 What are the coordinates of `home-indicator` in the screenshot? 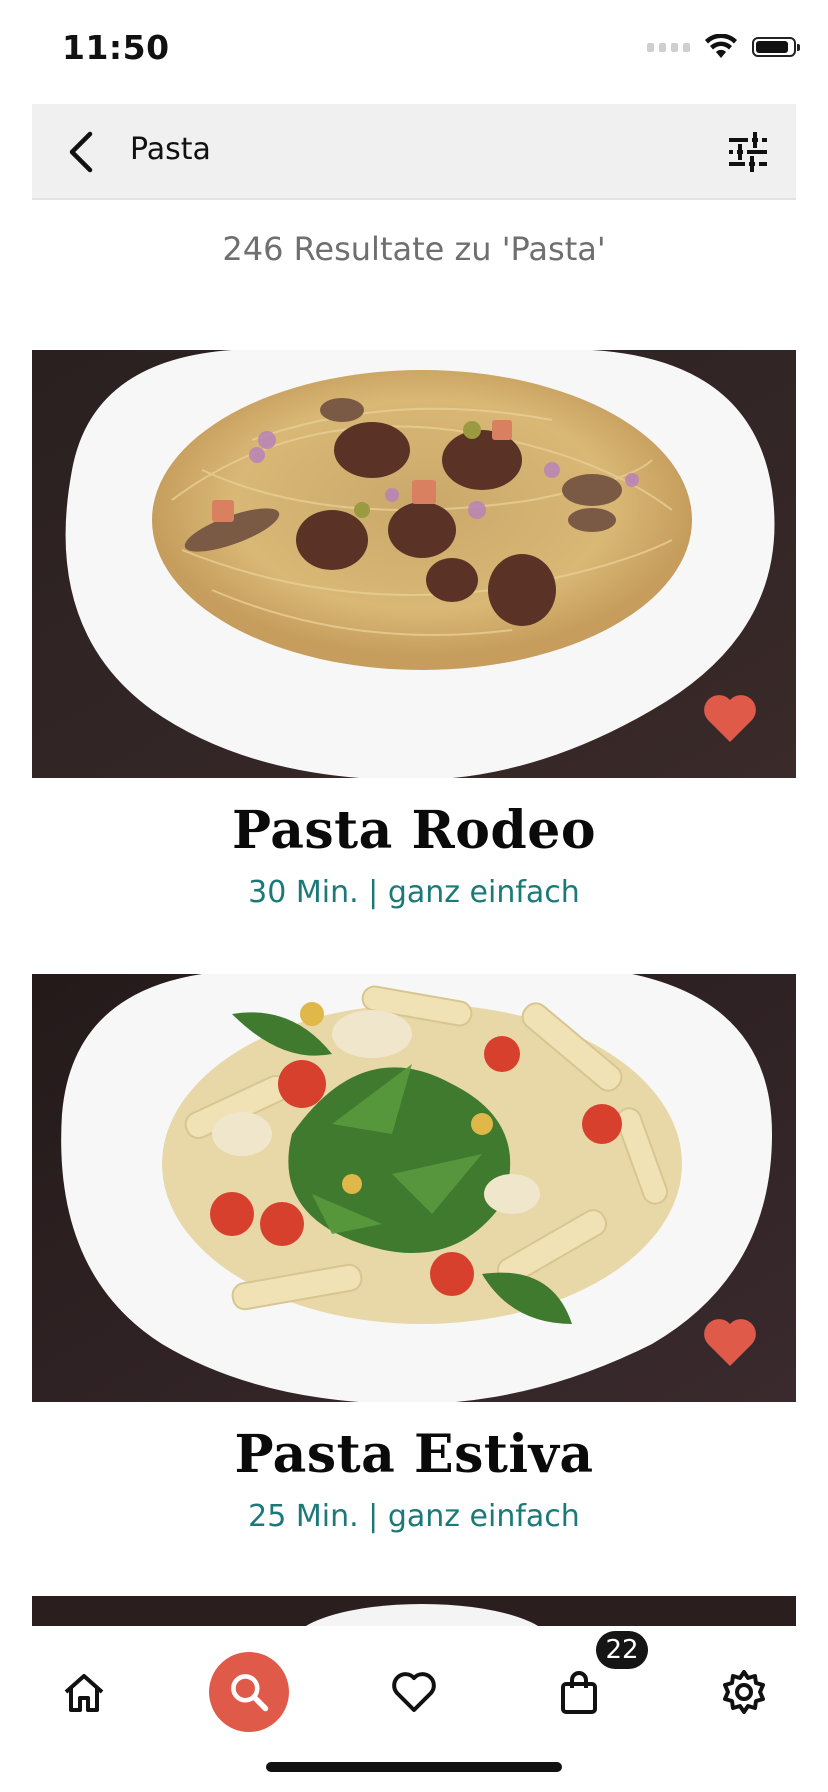 It's located at (414, 1767).